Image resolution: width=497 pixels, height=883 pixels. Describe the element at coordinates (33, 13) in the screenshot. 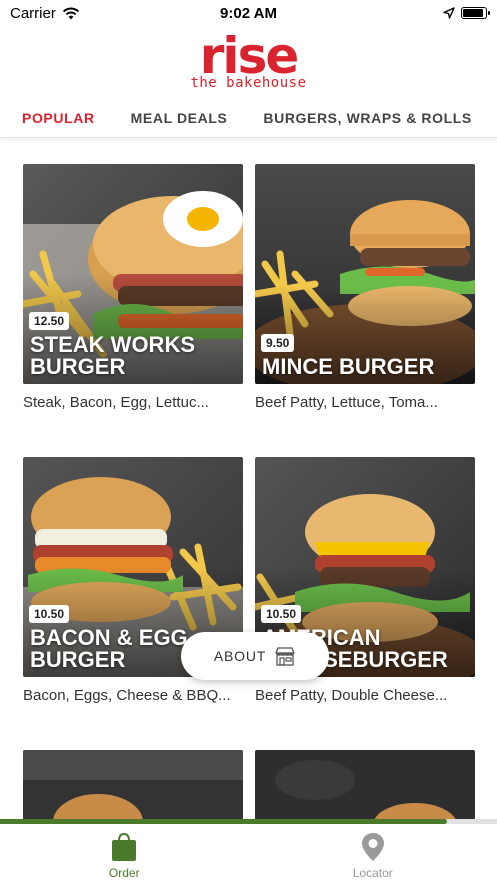

I see `carrier-label: Carrier` at that location.